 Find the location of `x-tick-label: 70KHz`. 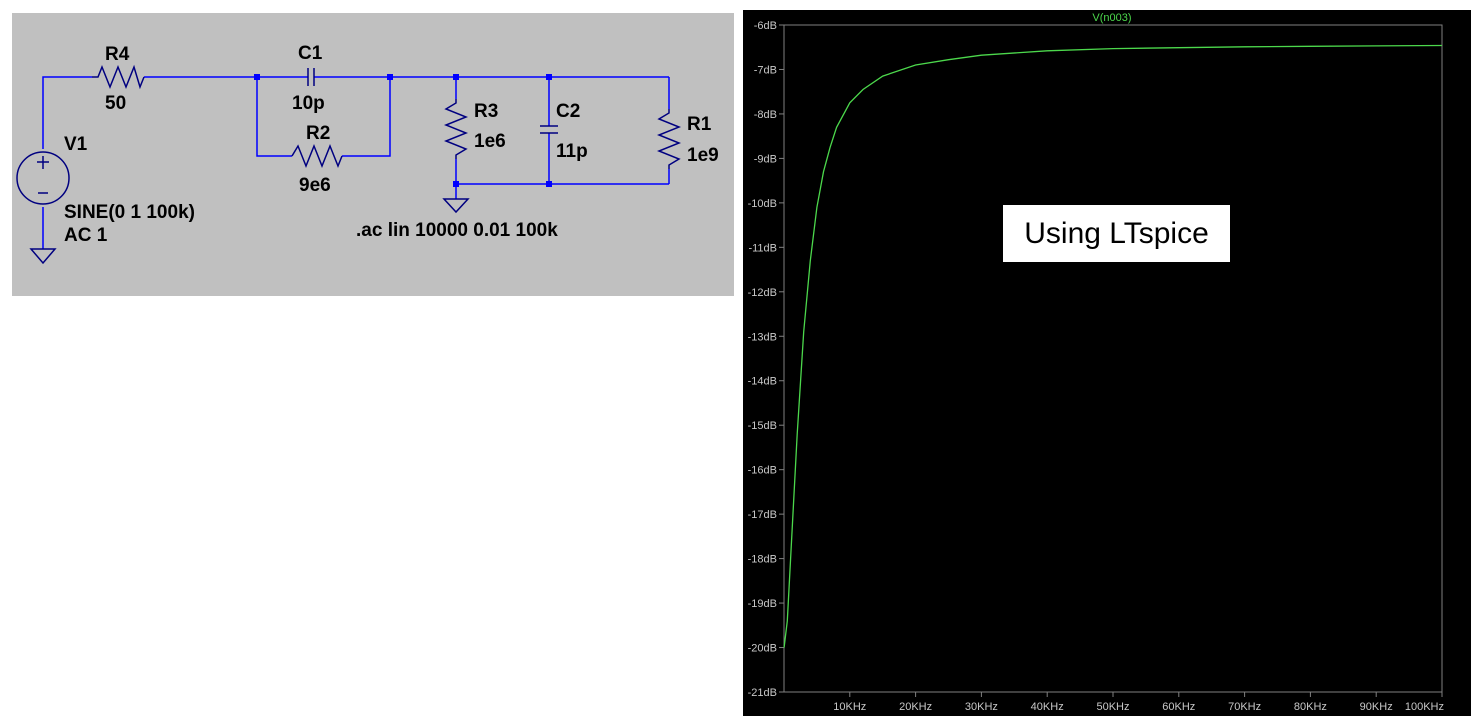

x-tick-label: 70KHz is located at coordinates (1244, 707).